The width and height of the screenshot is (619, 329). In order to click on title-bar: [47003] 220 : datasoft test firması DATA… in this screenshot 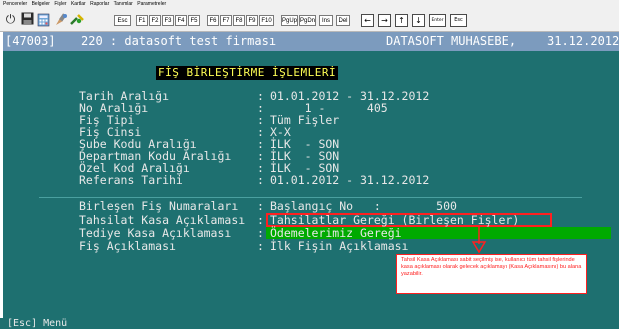, I will do `click(311, 41)`.